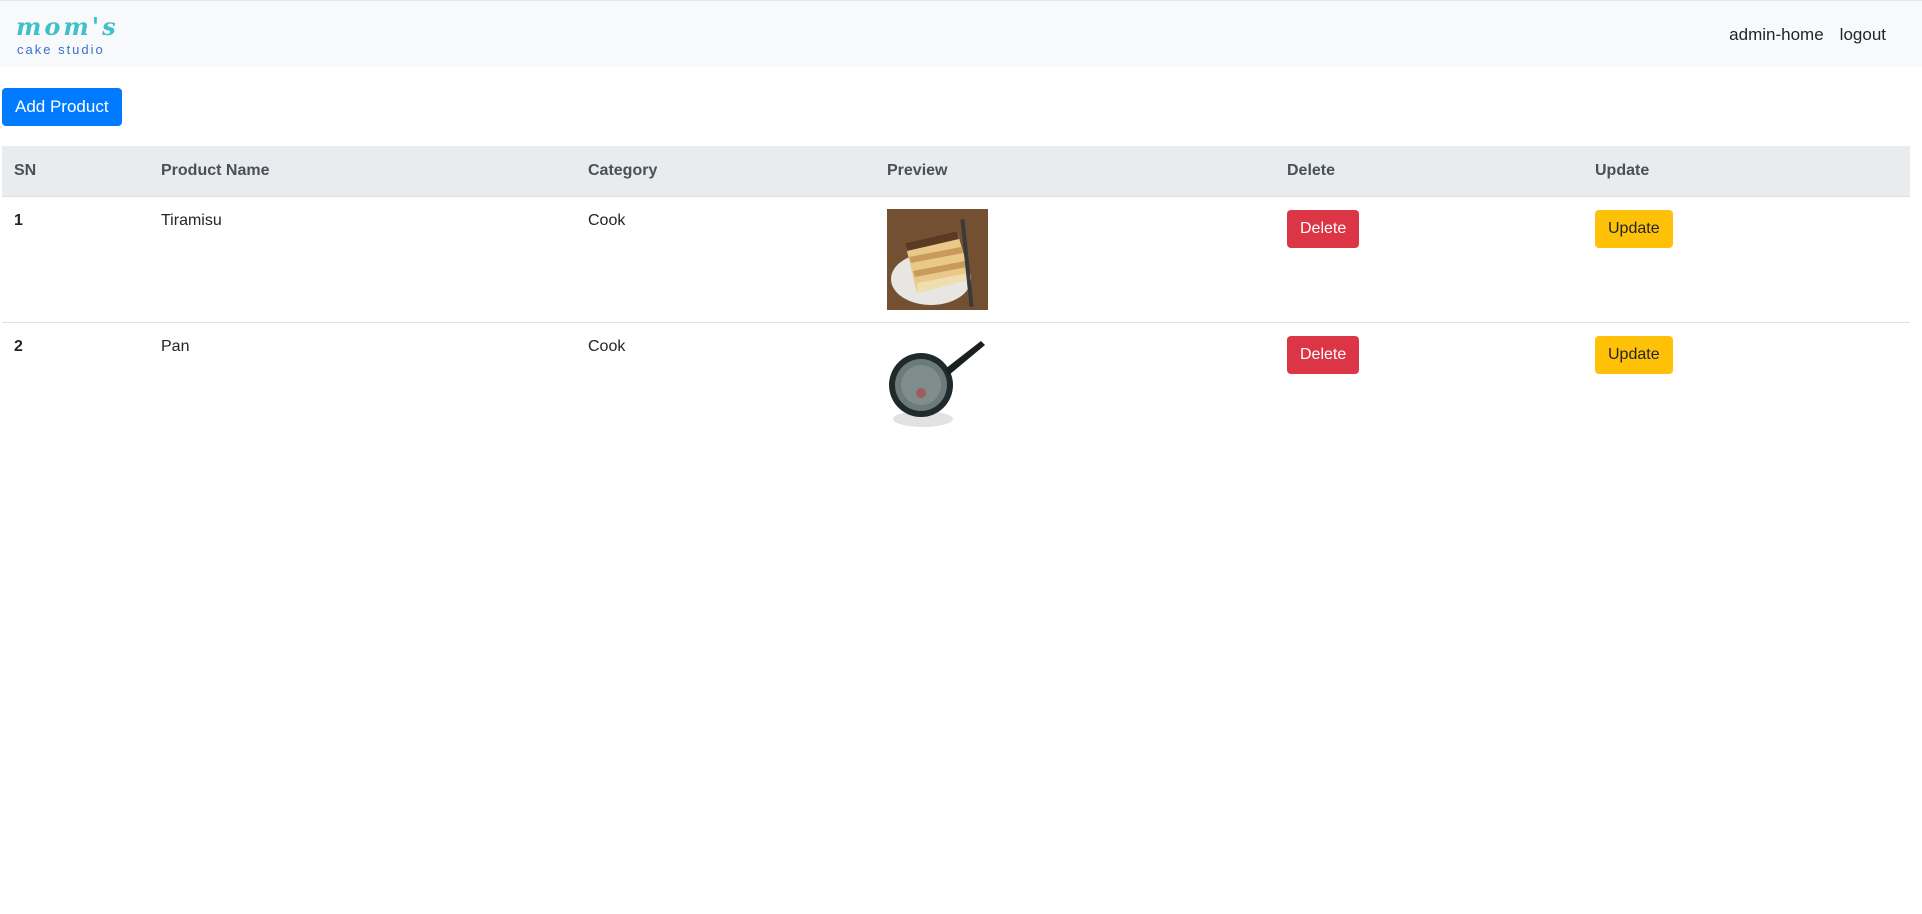 The height and width of the screenshot is (914, 1922). I want to click on cell-product-name: Tiramisu, so click(362, 258).